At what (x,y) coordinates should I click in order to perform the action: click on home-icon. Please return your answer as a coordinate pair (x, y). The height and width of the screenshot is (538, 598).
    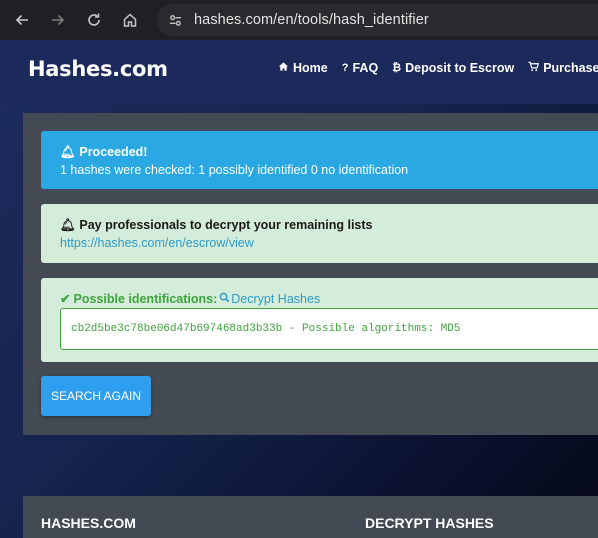
    Looking at the image, I should click on (283, 68).